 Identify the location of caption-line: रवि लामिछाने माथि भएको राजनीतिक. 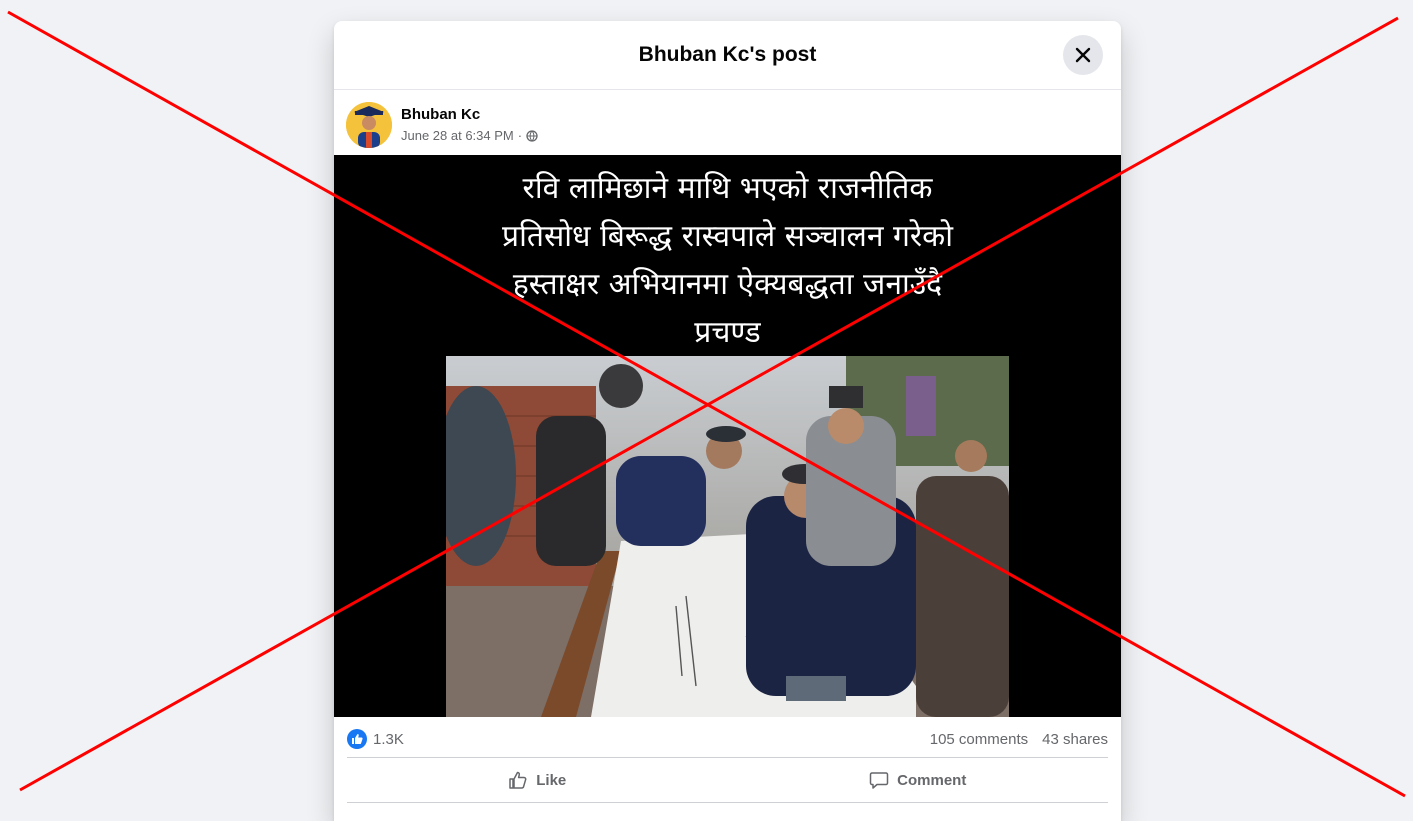
(727, 188).